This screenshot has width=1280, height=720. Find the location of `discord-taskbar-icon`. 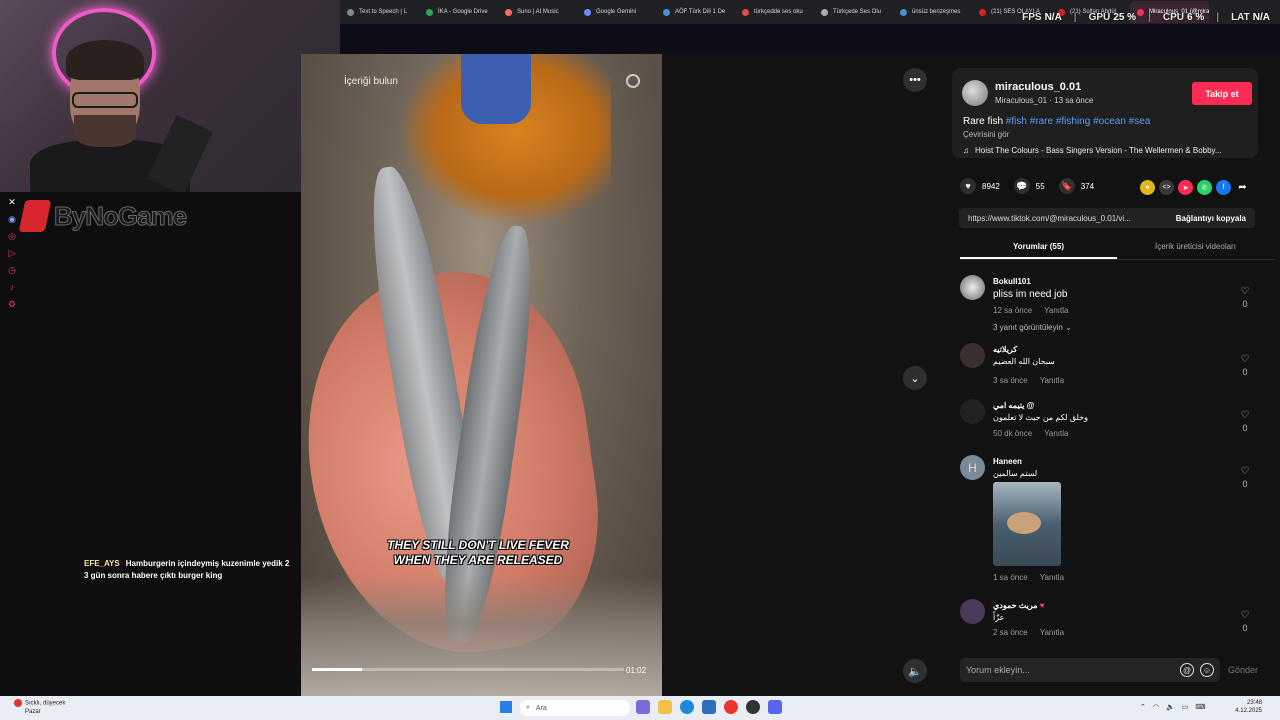

discord-taskbar-icon is located at coordinates (775, 707).